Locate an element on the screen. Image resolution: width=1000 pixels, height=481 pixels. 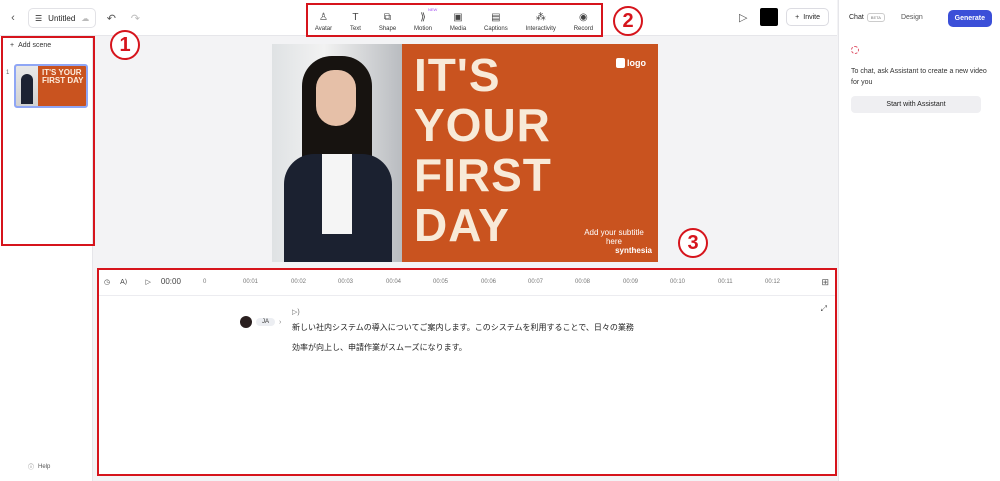
assistant-tabs: Chat BETA Design is located at coordinates (886, 17).